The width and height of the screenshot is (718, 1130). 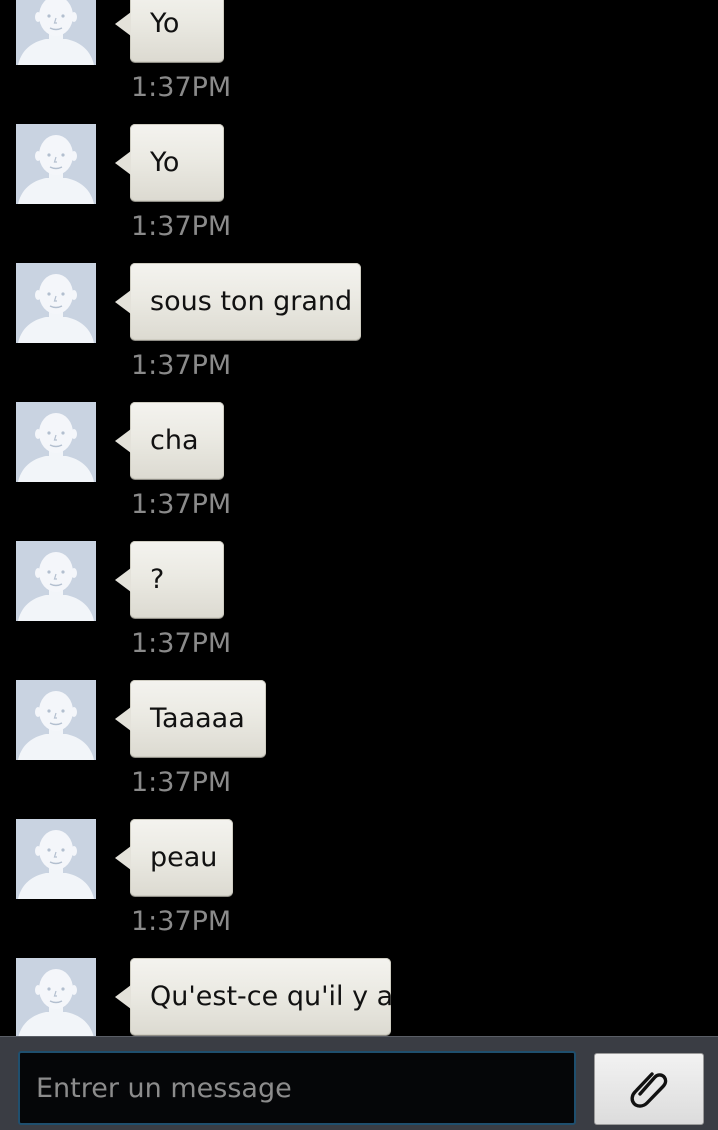 I want to click on message-row: cha 1:37PM, so click(x=359, y=471).